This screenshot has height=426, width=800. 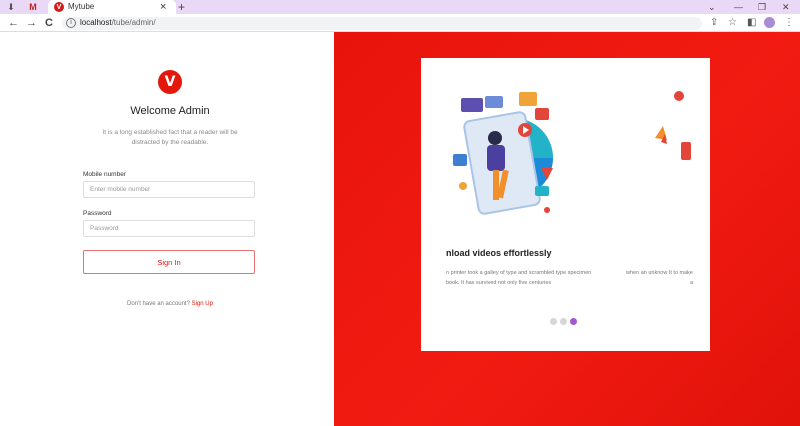 I want to click on browser-menu-icon: ⋮, so click(x=789, y=23).